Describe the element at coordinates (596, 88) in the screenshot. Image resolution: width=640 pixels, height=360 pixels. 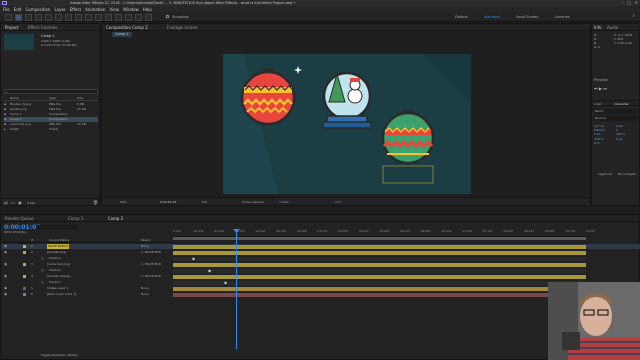
I see `first-frame-icon: ⏮` at that location.